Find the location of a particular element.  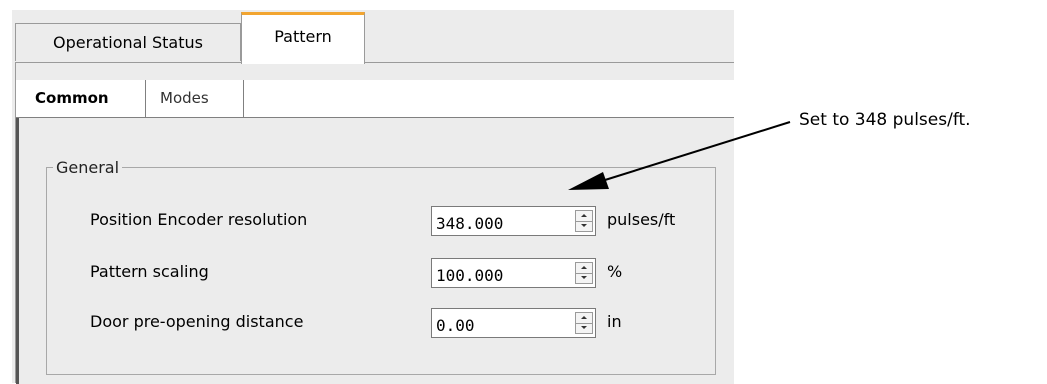

tab-common: Common is located at coordinates (87, 98).